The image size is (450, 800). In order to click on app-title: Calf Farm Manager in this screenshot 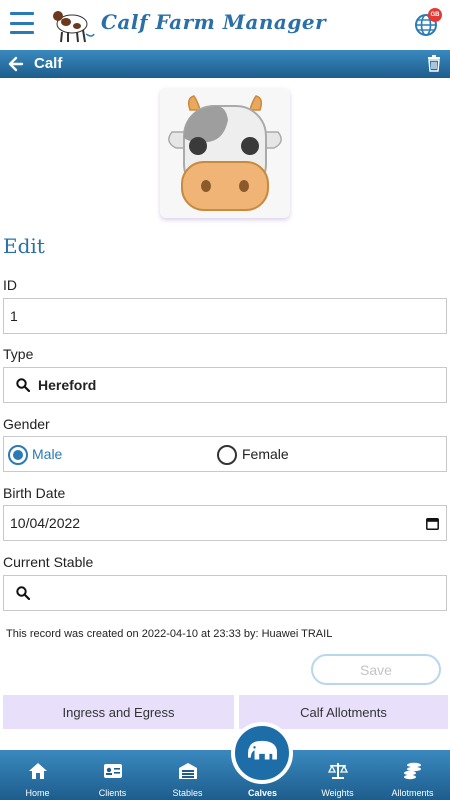, I will do `click(214, 22)`.